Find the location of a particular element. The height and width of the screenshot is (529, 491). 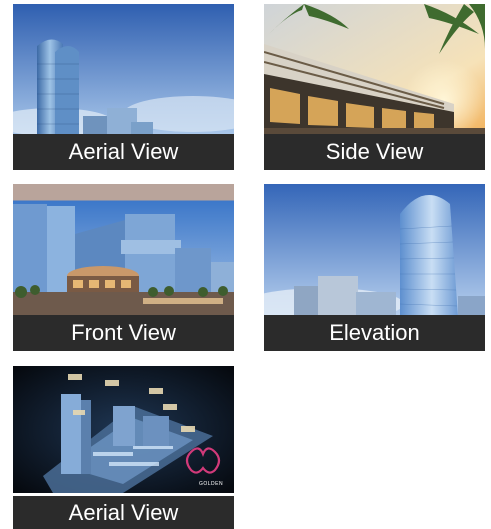

front-view-image is located at coordinates (123, 250).